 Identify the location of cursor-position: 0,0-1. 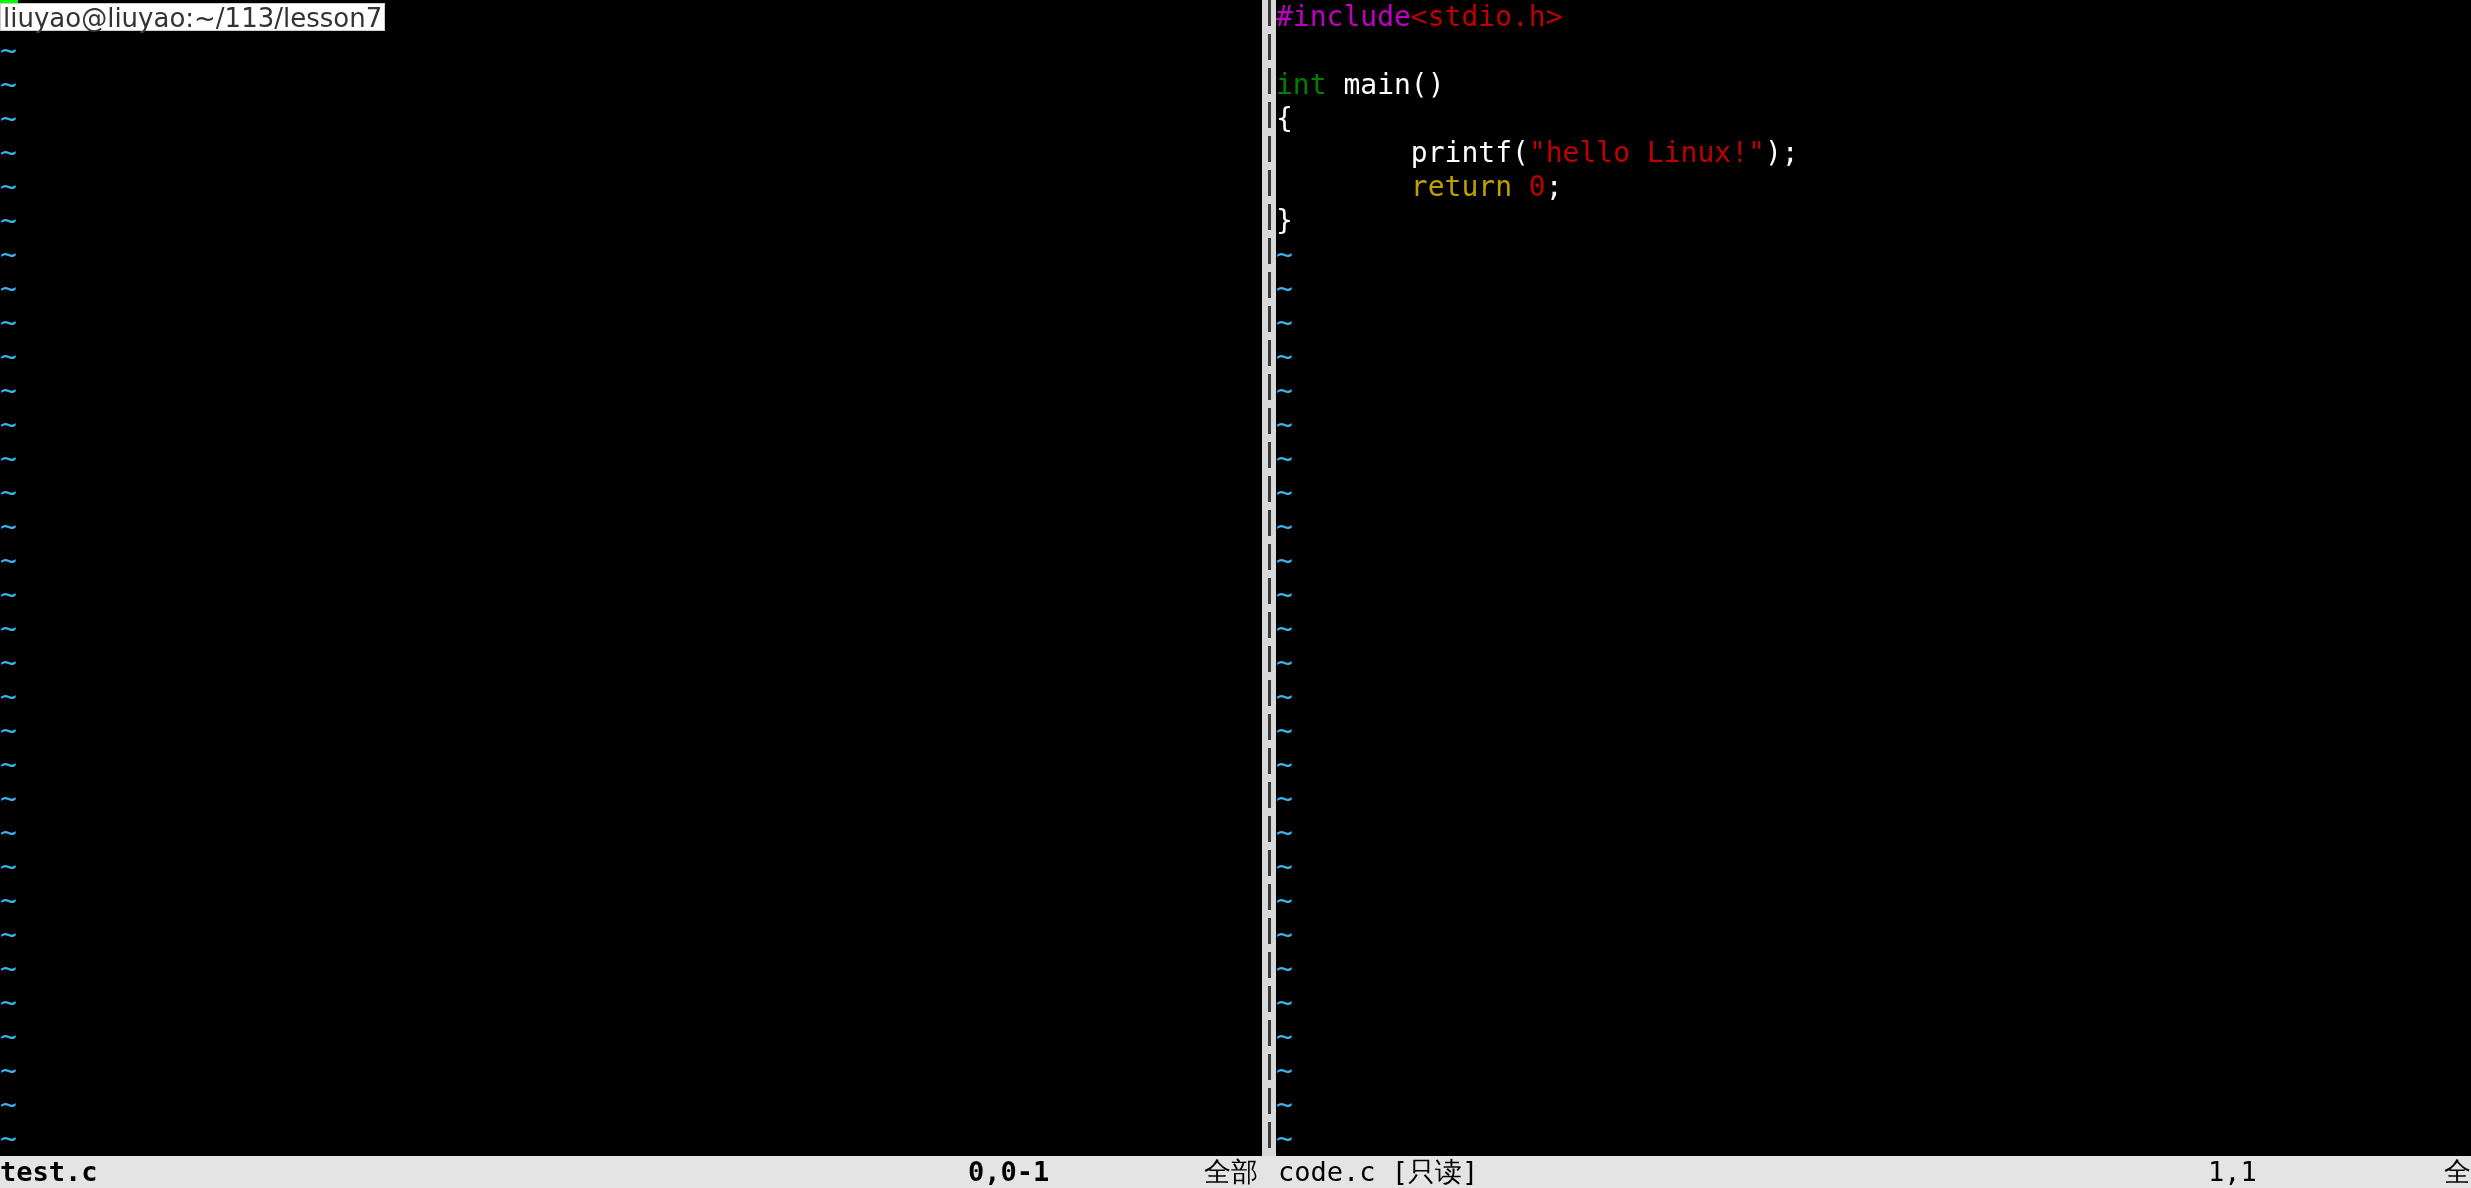
(1009, 1172).